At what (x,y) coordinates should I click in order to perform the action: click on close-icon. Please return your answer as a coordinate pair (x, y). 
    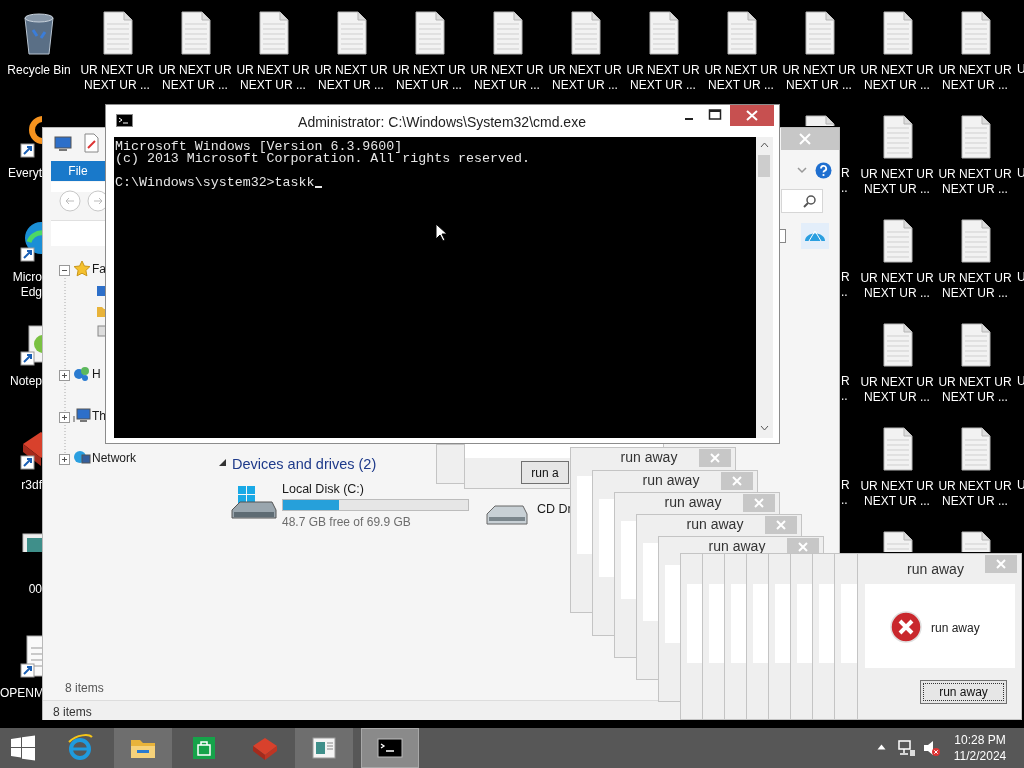
    Looking at the image, I should click on (752, 115).